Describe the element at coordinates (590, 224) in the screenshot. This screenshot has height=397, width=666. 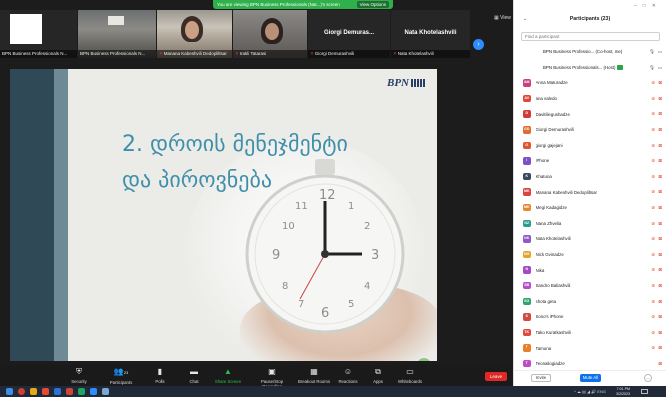
I see `list-item: NZ Nana Zhvelia ⊘ ⊠` at that location.